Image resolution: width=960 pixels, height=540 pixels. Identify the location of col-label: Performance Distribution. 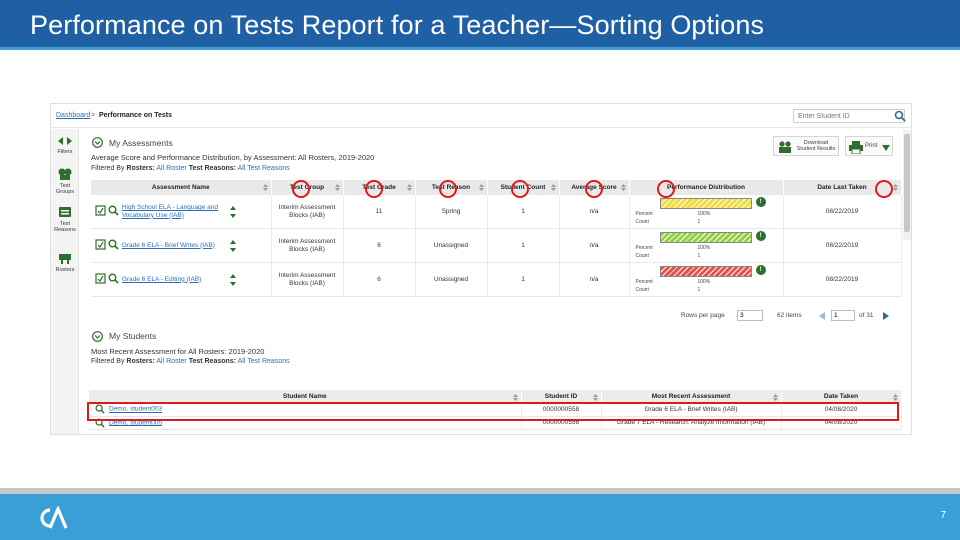
(705, 187).